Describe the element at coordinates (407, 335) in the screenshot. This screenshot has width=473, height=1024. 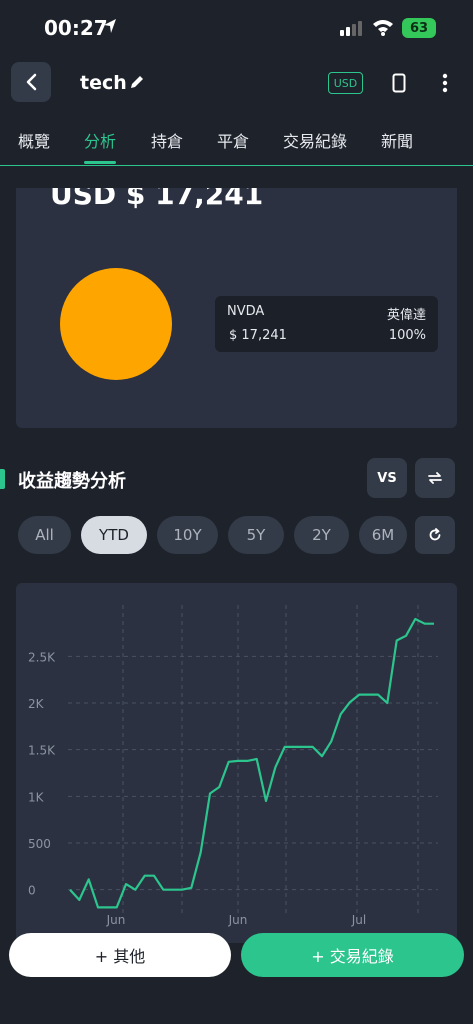
I see `legend-percent: 100%` at that location.